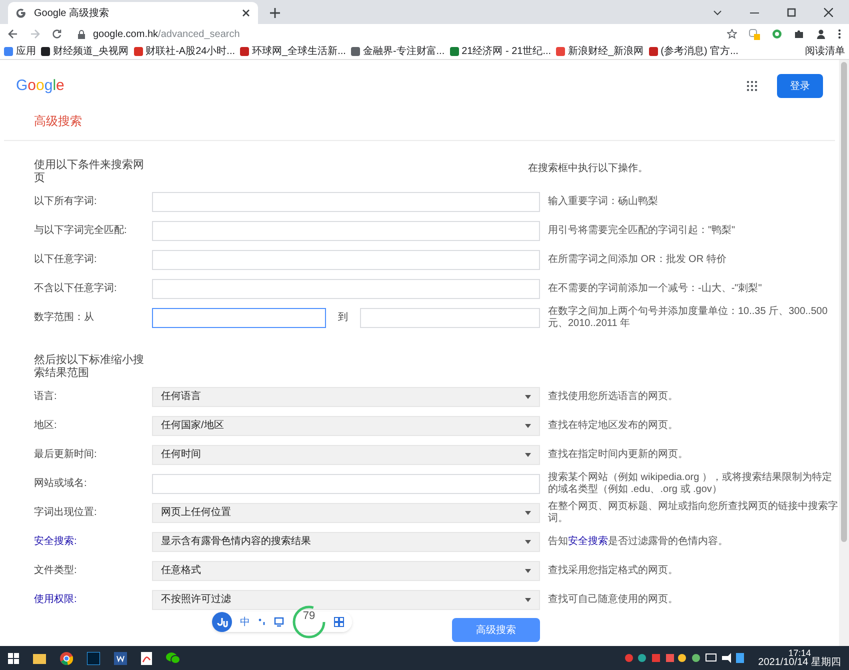 The image size is (849, 670). What do you see at coordinates (13, 658) in the screenshot?
I see `windows-start-icon` at bounding box center [13, 658].